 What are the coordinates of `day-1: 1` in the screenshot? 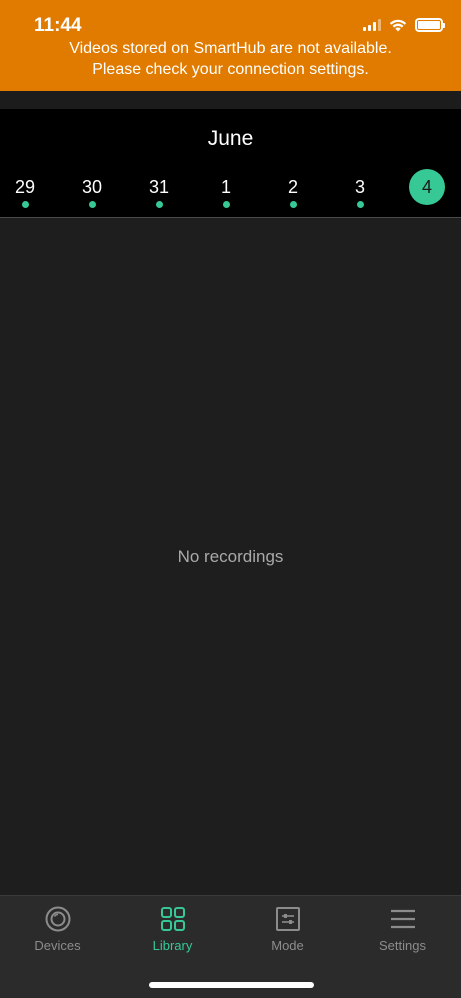 It's located at (226, 188).